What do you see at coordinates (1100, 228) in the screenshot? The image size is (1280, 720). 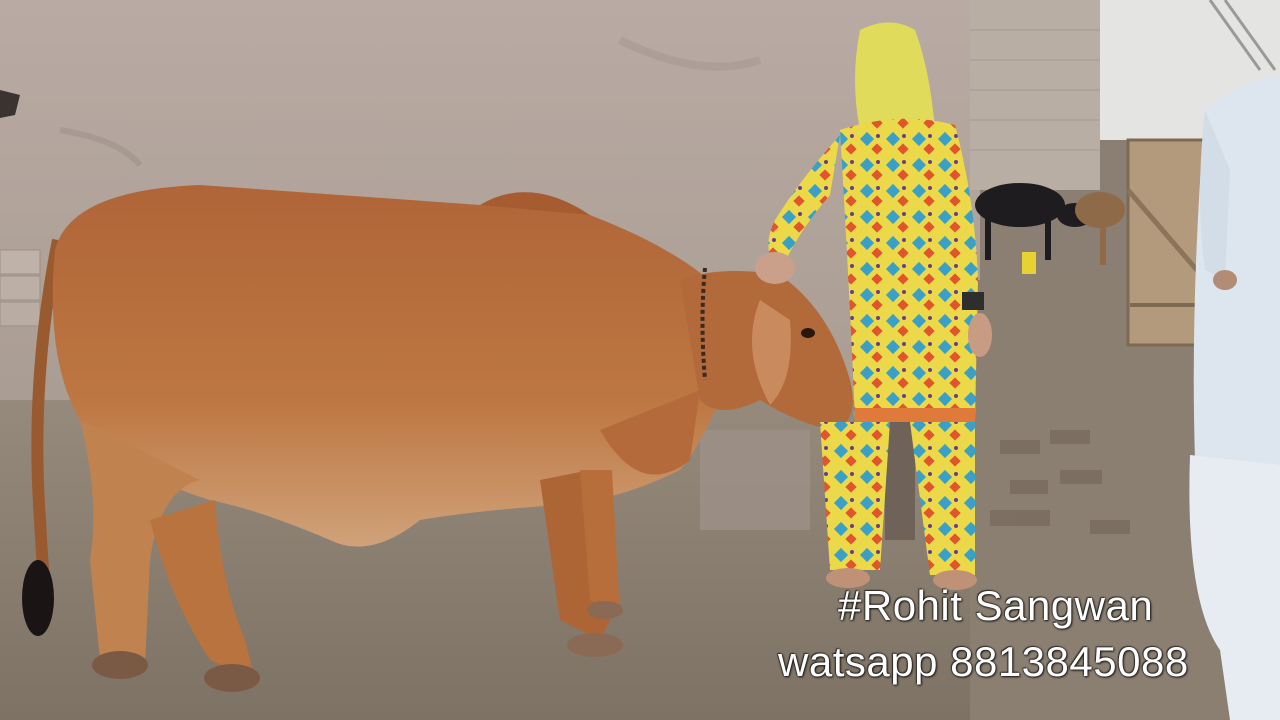 I see `background-calf` at bounding box center [1100, 228].